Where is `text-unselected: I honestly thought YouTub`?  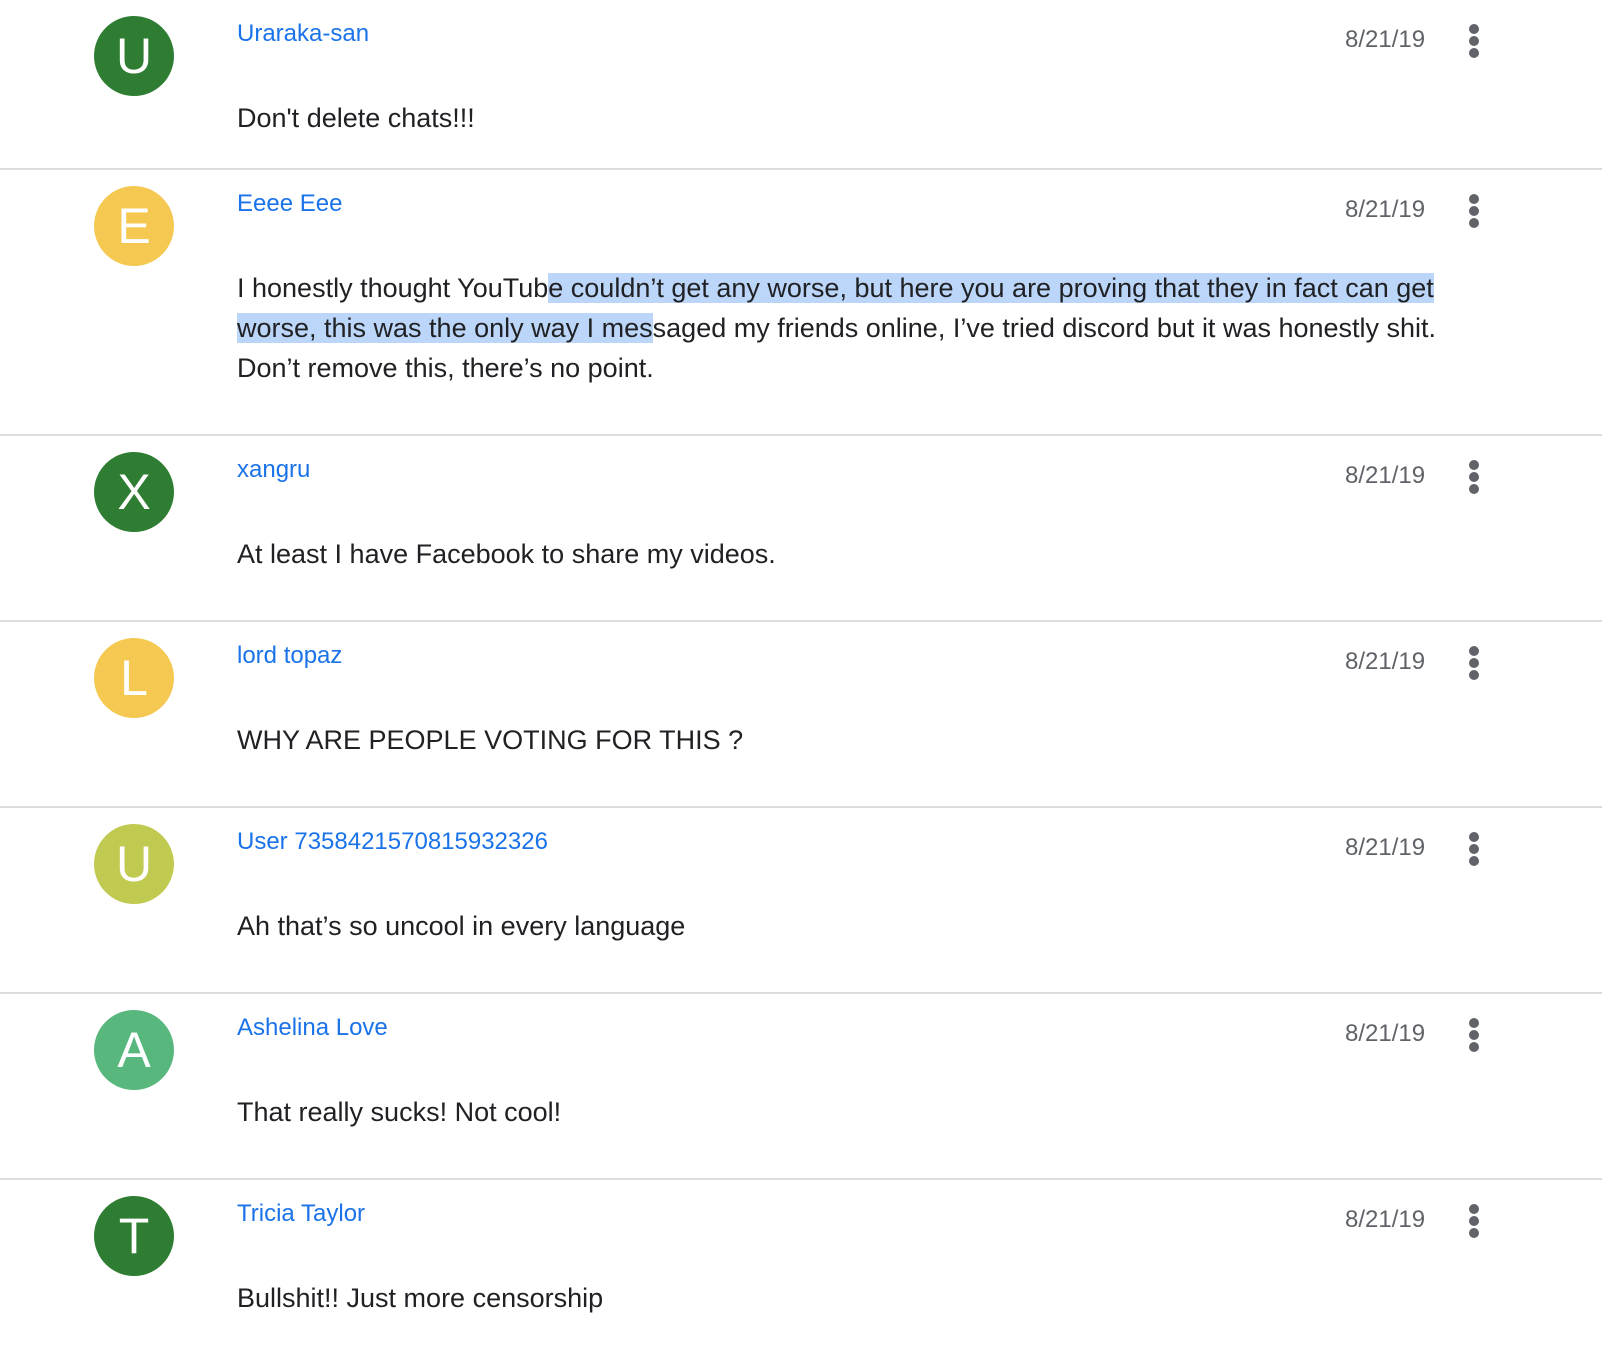 text-unselected: I honestly thought YouTub is located at coordinates (393, 288).